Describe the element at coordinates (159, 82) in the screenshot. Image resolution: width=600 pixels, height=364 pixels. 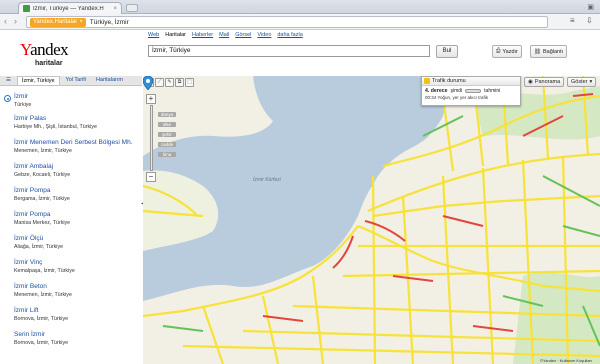
I see `ruler-icon: ⟋` at that location.